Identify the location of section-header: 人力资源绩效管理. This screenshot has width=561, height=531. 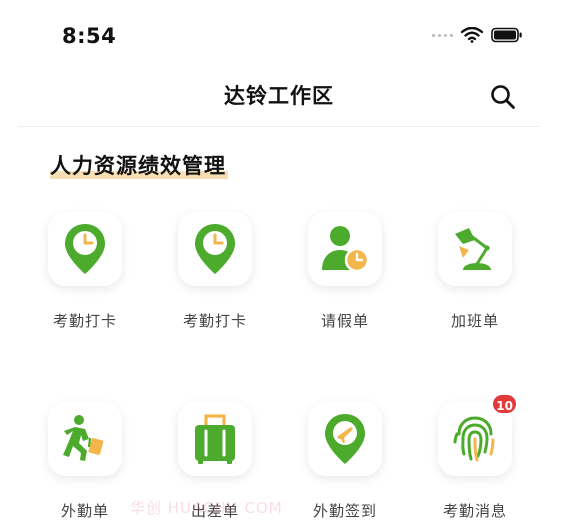
(139, 165).